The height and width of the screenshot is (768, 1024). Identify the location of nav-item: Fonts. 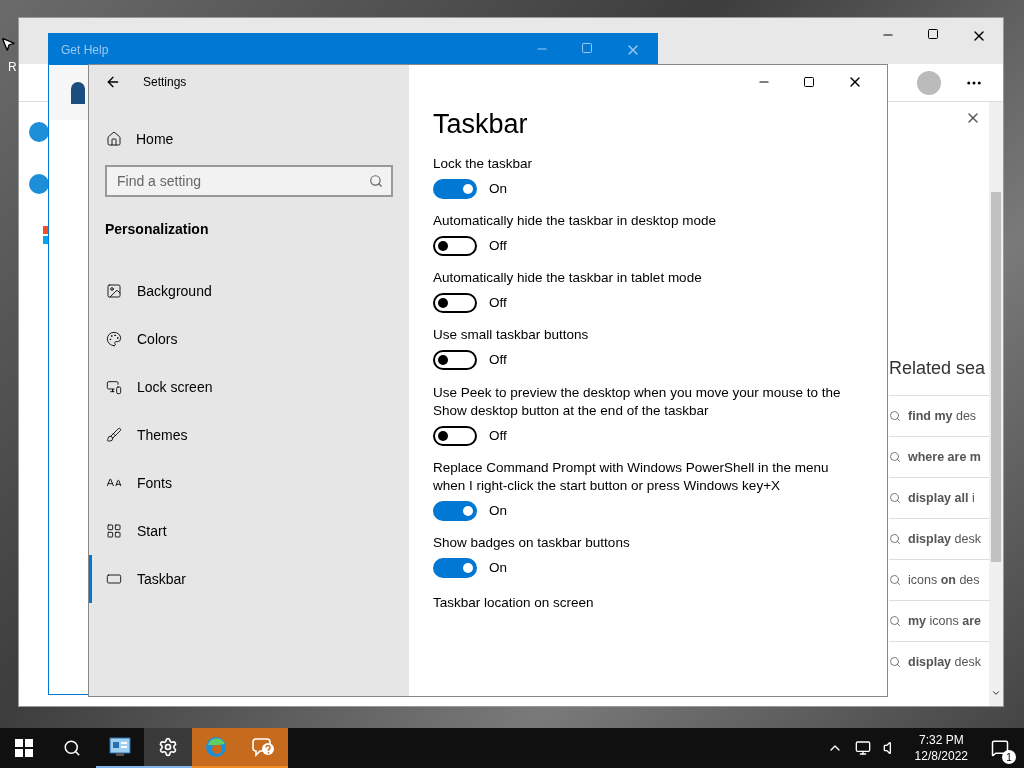
(249, 483).